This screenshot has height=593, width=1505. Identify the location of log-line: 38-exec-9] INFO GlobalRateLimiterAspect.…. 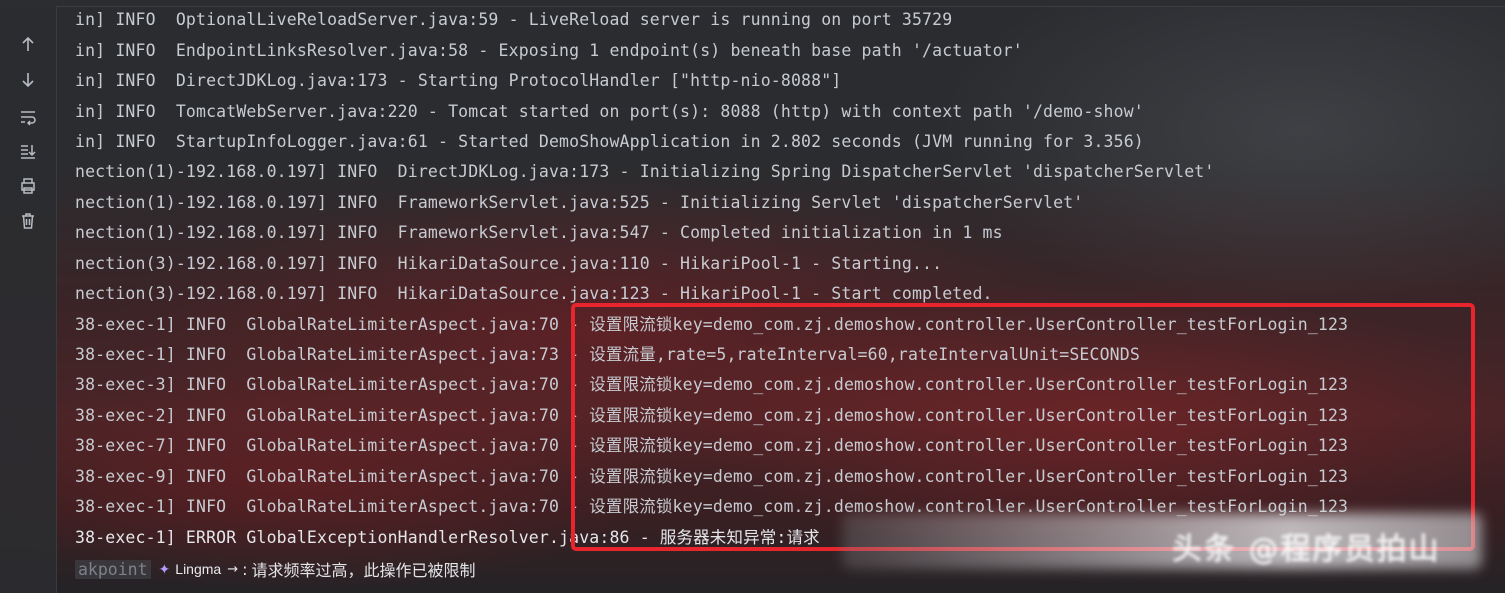
(712, 476).